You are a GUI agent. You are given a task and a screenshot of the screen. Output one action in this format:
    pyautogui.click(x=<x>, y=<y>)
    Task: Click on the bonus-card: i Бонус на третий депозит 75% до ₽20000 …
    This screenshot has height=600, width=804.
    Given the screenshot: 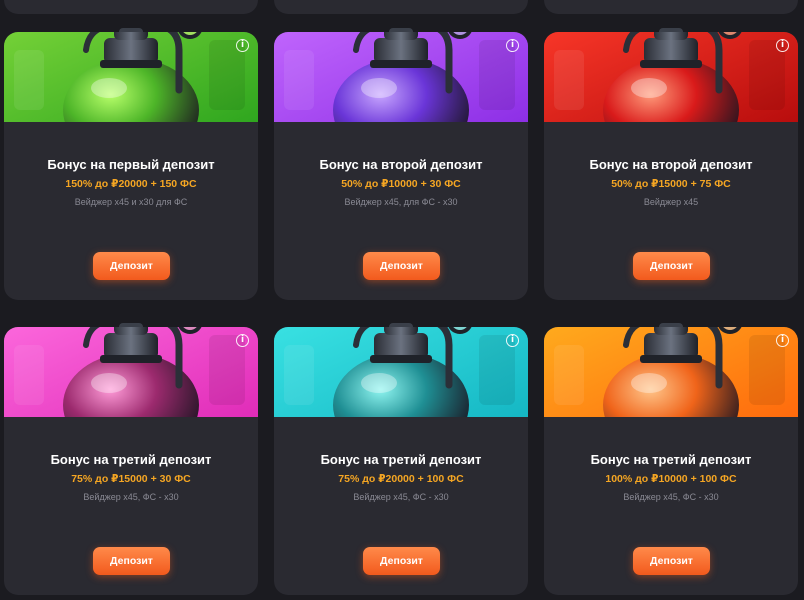 What is the action you would take?
    pyautogui.click(x=401, y=459)
    